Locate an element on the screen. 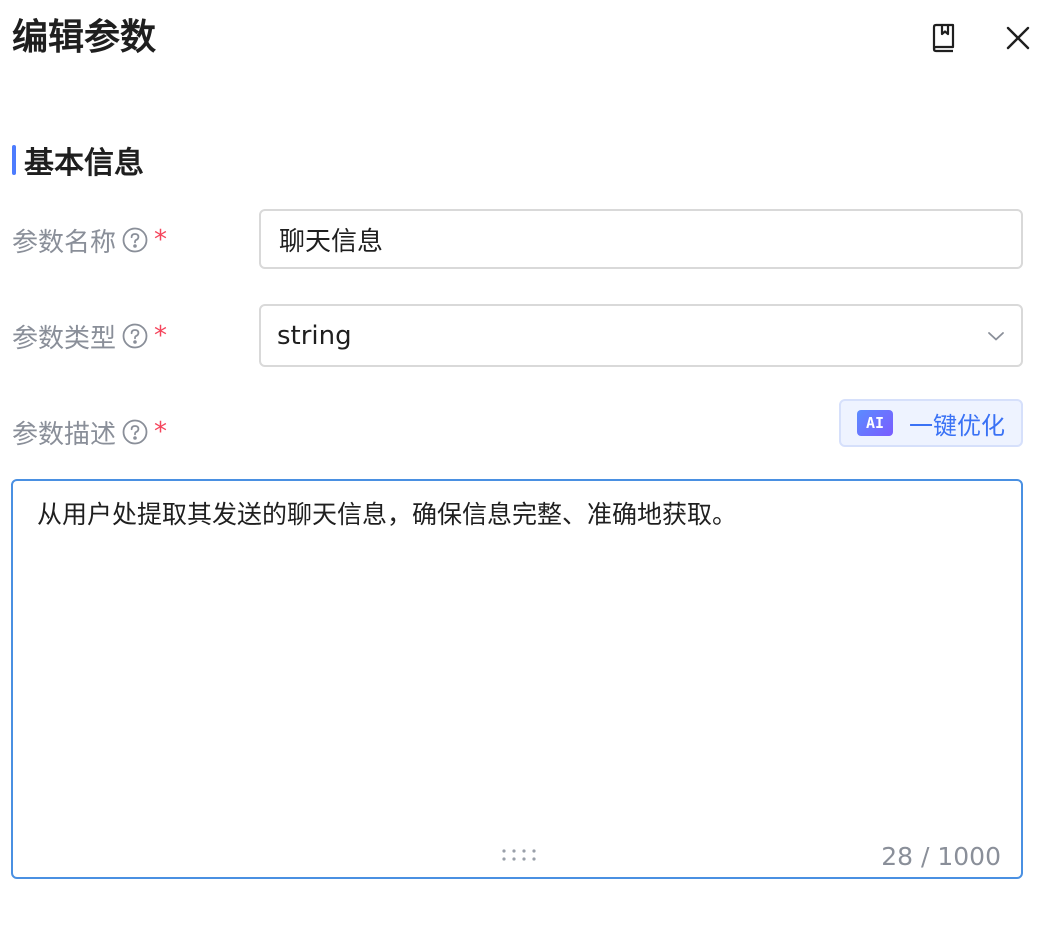 The height and width of the screenshot is (941, 1039). char-count-max: 1000 is located at coordinates (969, 856).